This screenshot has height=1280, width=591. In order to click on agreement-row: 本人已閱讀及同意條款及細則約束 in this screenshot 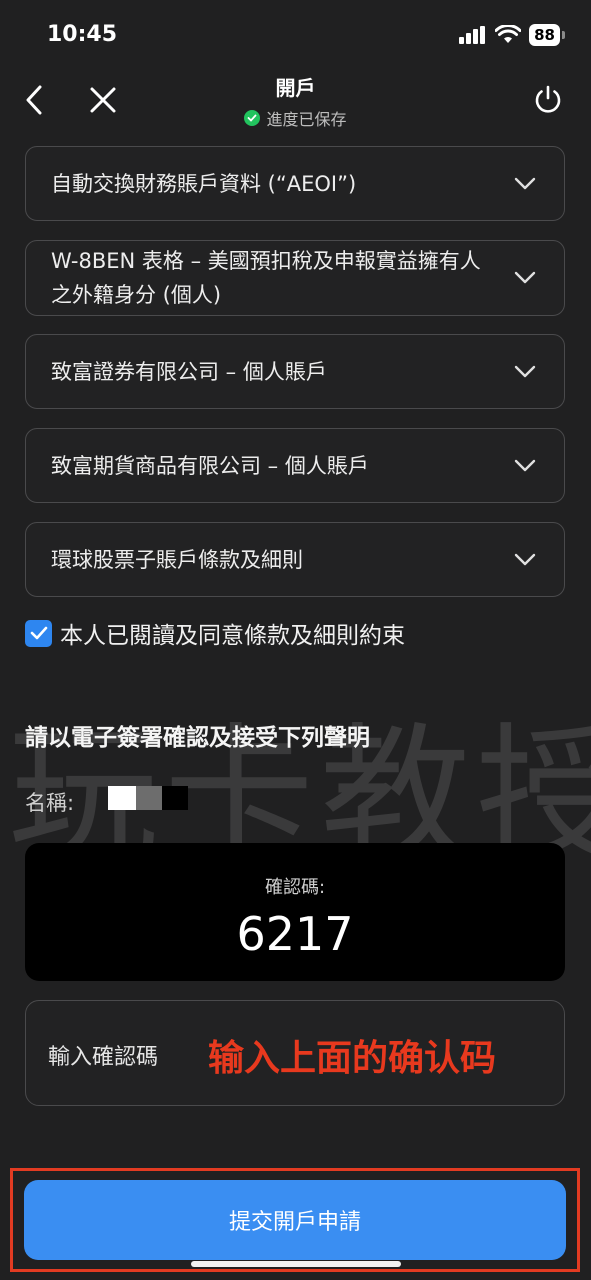, I will do `click(215, 633)`.